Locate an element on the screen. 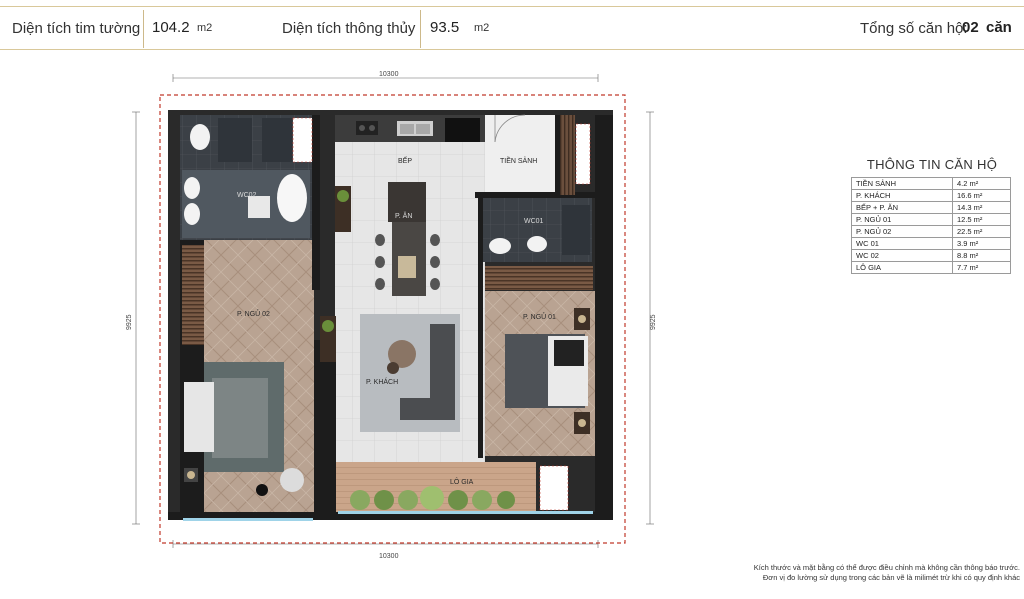 The image size is (1024, 599). room-label-living: P. KHÁCH is located at coordinates (382, 381).